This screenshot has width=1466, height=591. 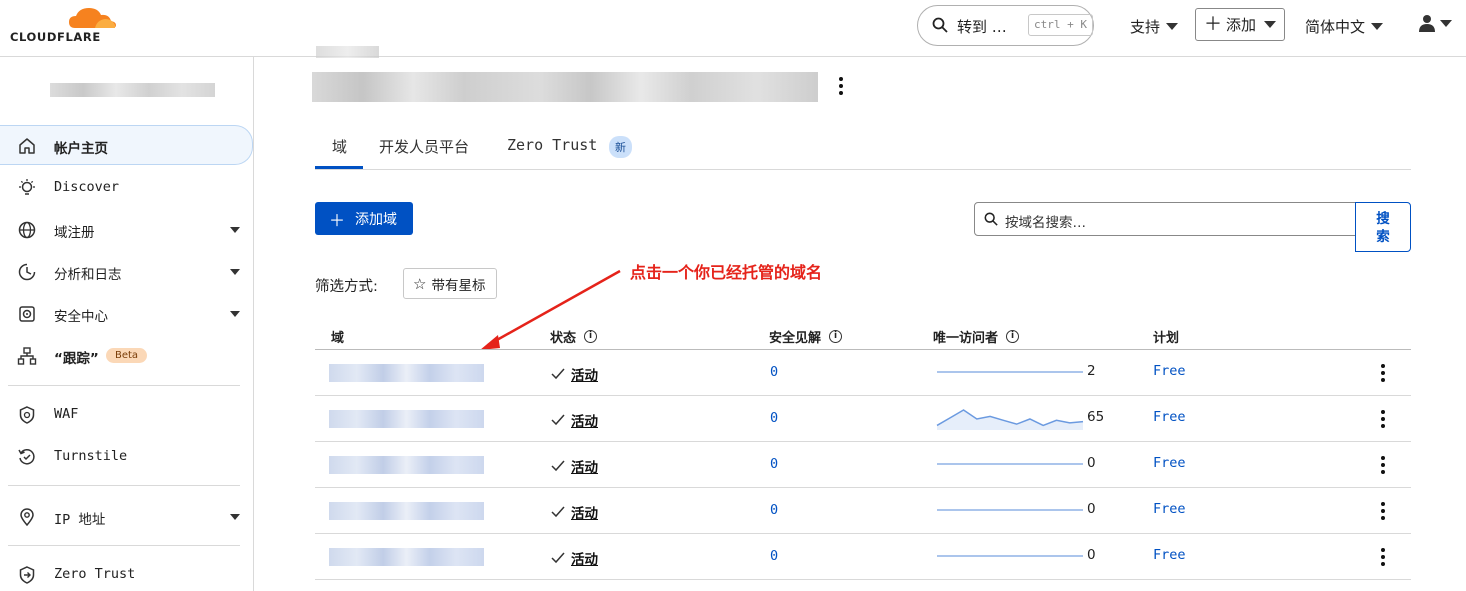 I want to click on sidebar-item-waf: WAF, so click(x=126, y=415).